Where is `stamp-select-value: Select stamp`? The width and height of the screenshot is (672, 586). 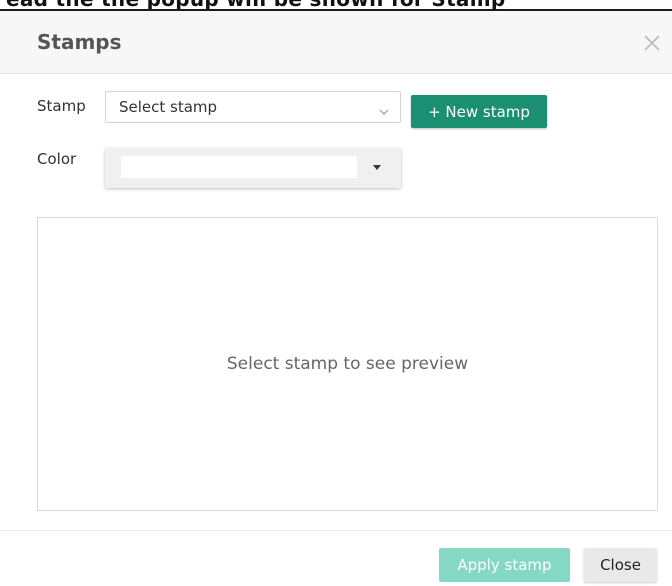 stamp-select-value: Select stamp is located at coordinates (168, 107).